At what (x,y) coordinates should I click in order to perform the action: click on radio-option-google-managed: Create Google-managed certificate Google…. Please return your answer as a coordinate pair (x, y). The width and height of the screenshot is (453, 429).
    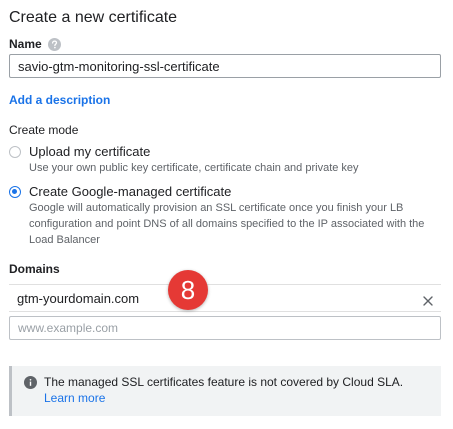
    Looking at the image, I should click on (229, 215).